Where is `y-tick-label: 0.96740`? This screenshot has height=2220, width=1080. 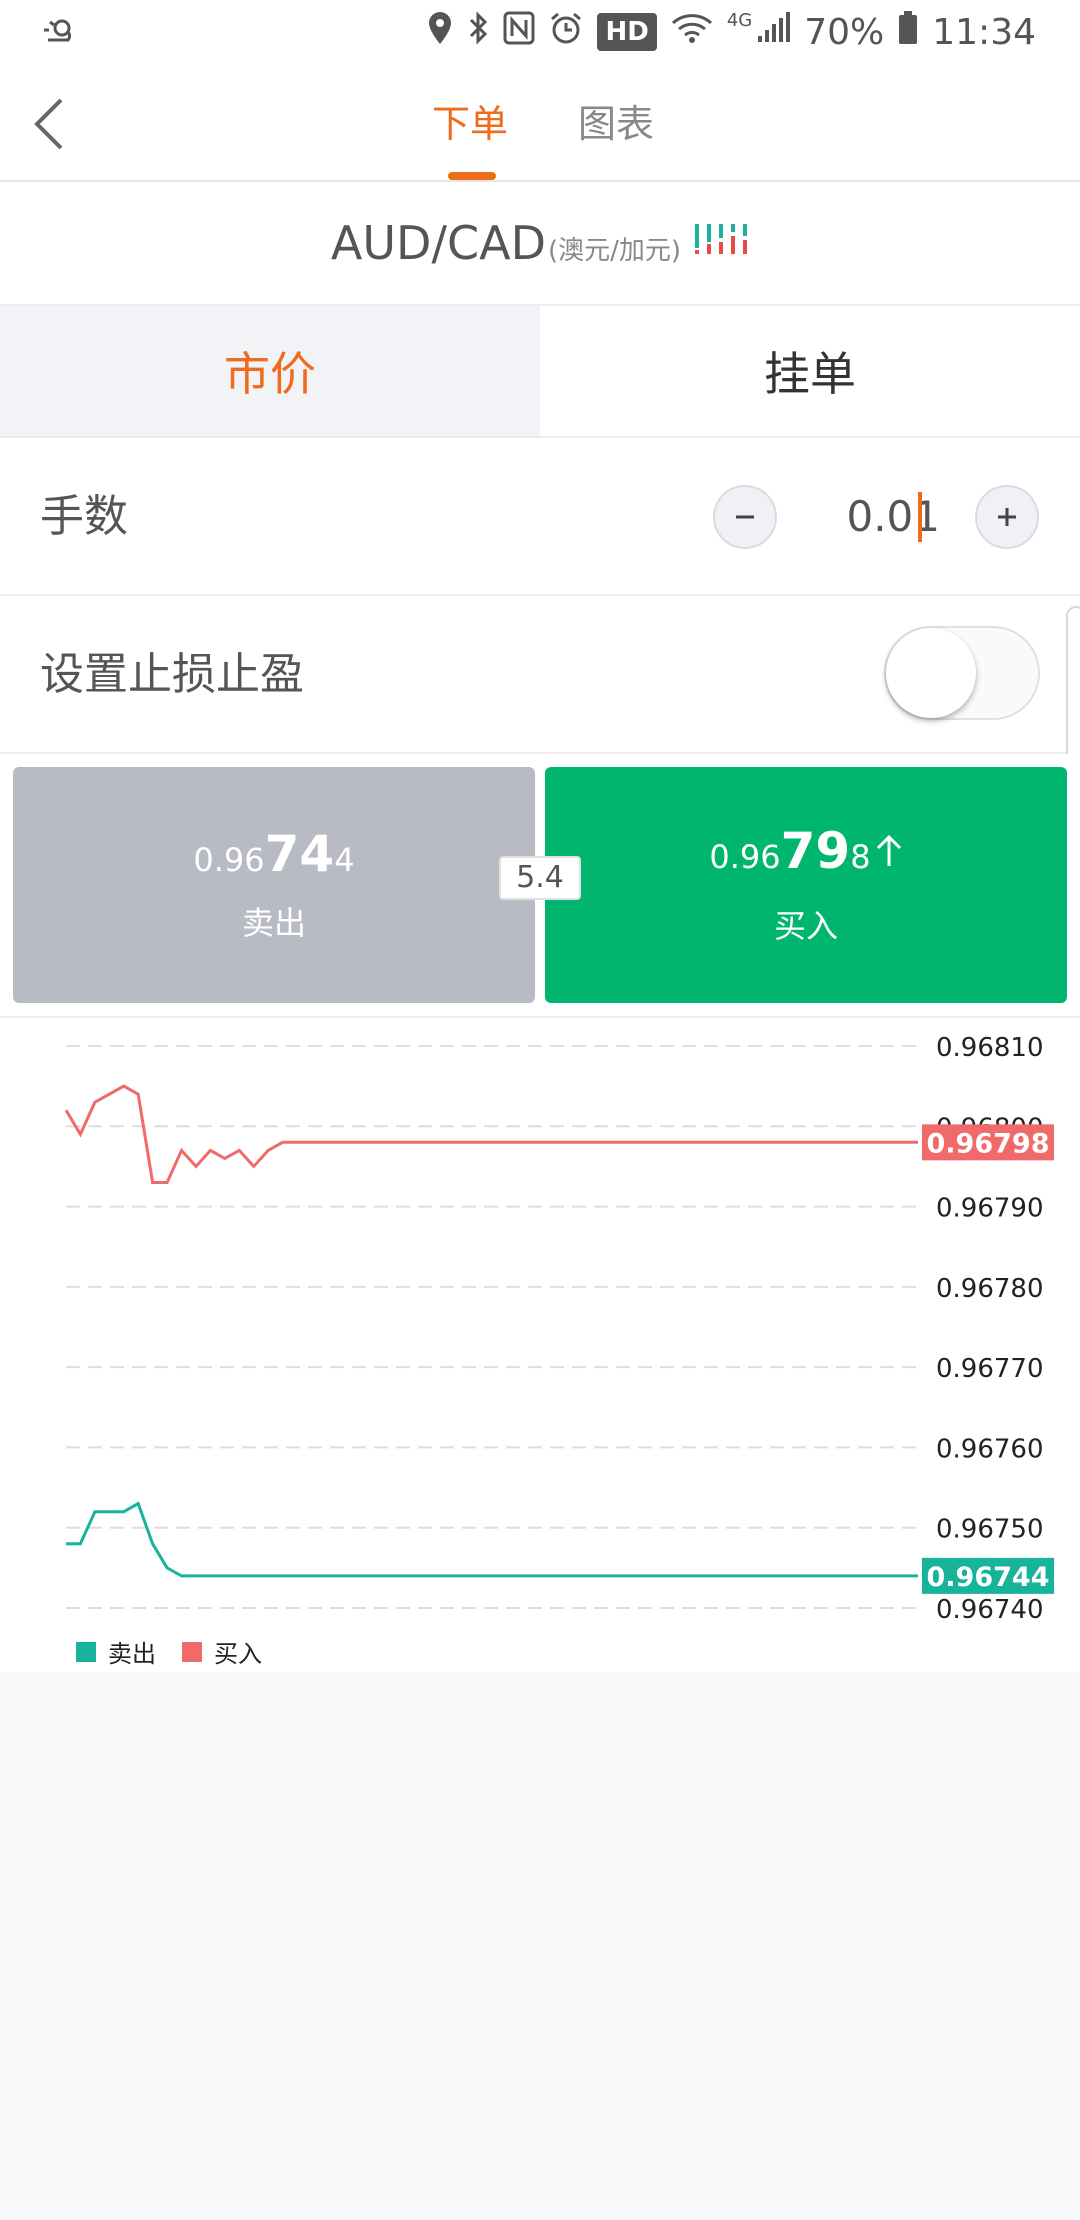
y-tick-label: 0.96740 is located at coordinates (990, 1610).